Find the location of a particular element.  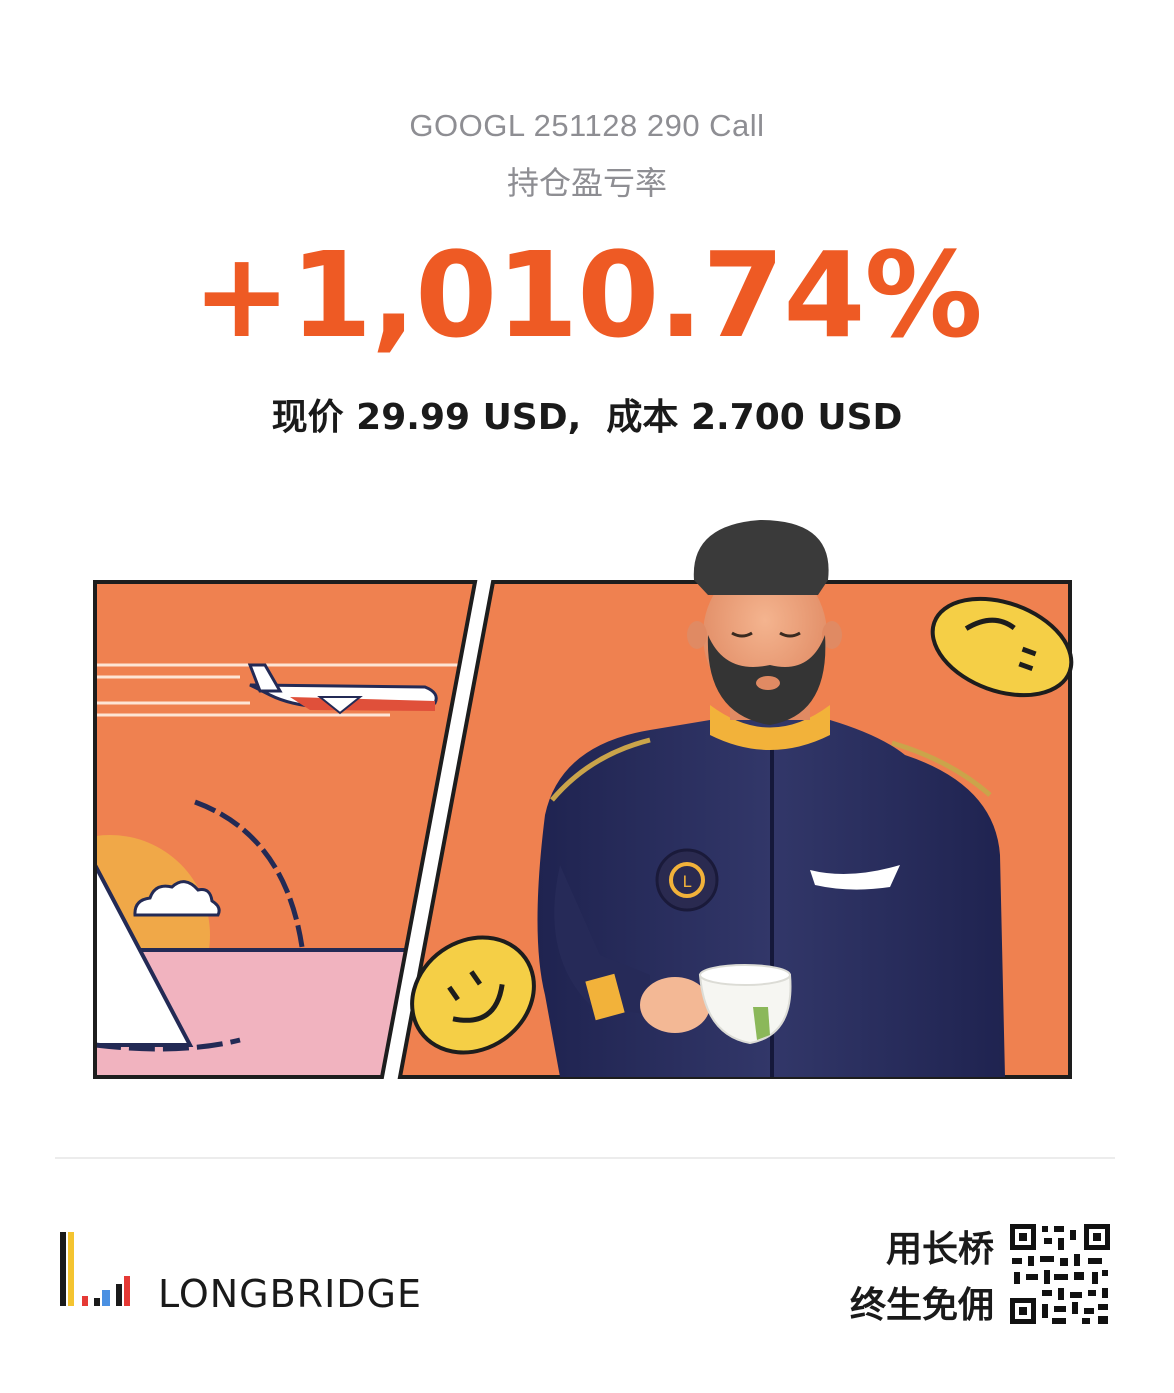

cost-label: 成本 is located at coordinates (642, 417).